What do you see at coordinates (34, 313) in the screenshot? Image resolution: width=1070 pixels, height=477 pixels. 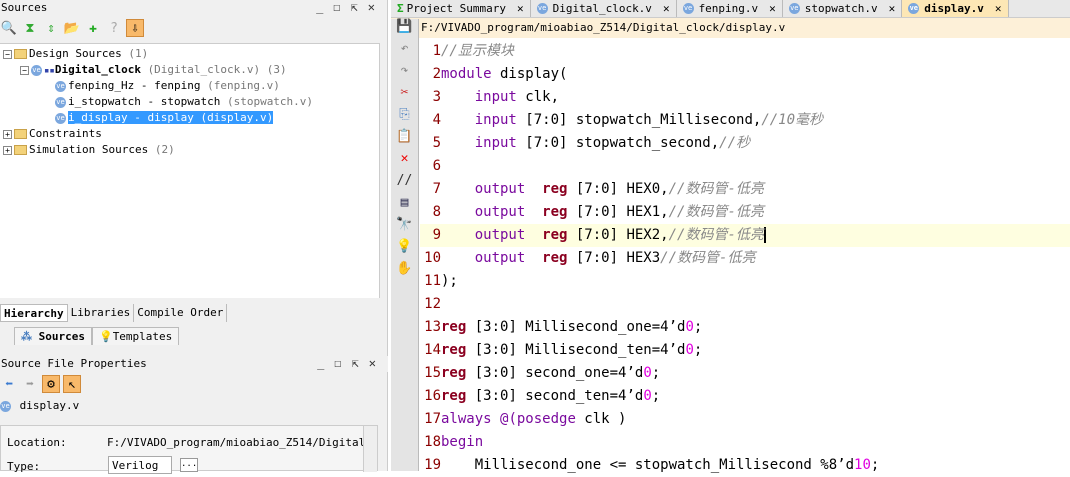 I see `tab-hierarchy: Hierarchy` at bounding box center [34, 313].